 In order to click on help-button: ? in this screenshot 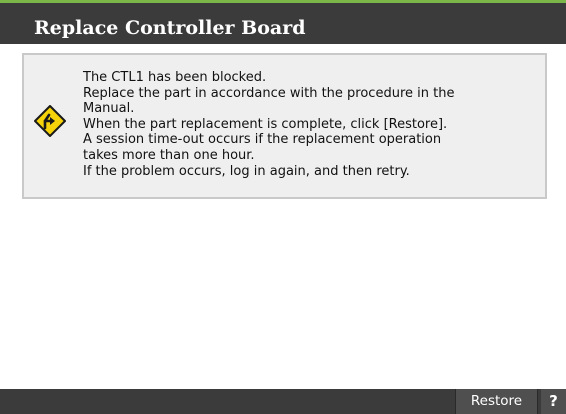, I will do `click(553, 401)`.